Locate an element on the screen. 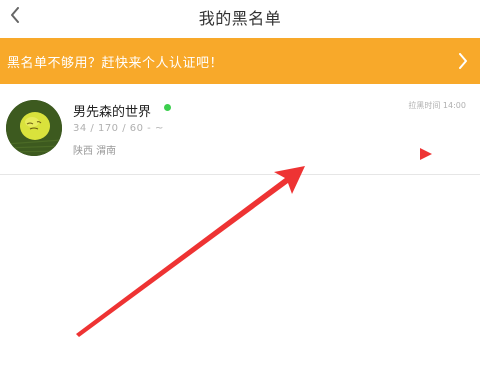 The height and width of the screenshot is (388, 480). user-location: 陕西 渭南 is located at coordinates (95, 151).